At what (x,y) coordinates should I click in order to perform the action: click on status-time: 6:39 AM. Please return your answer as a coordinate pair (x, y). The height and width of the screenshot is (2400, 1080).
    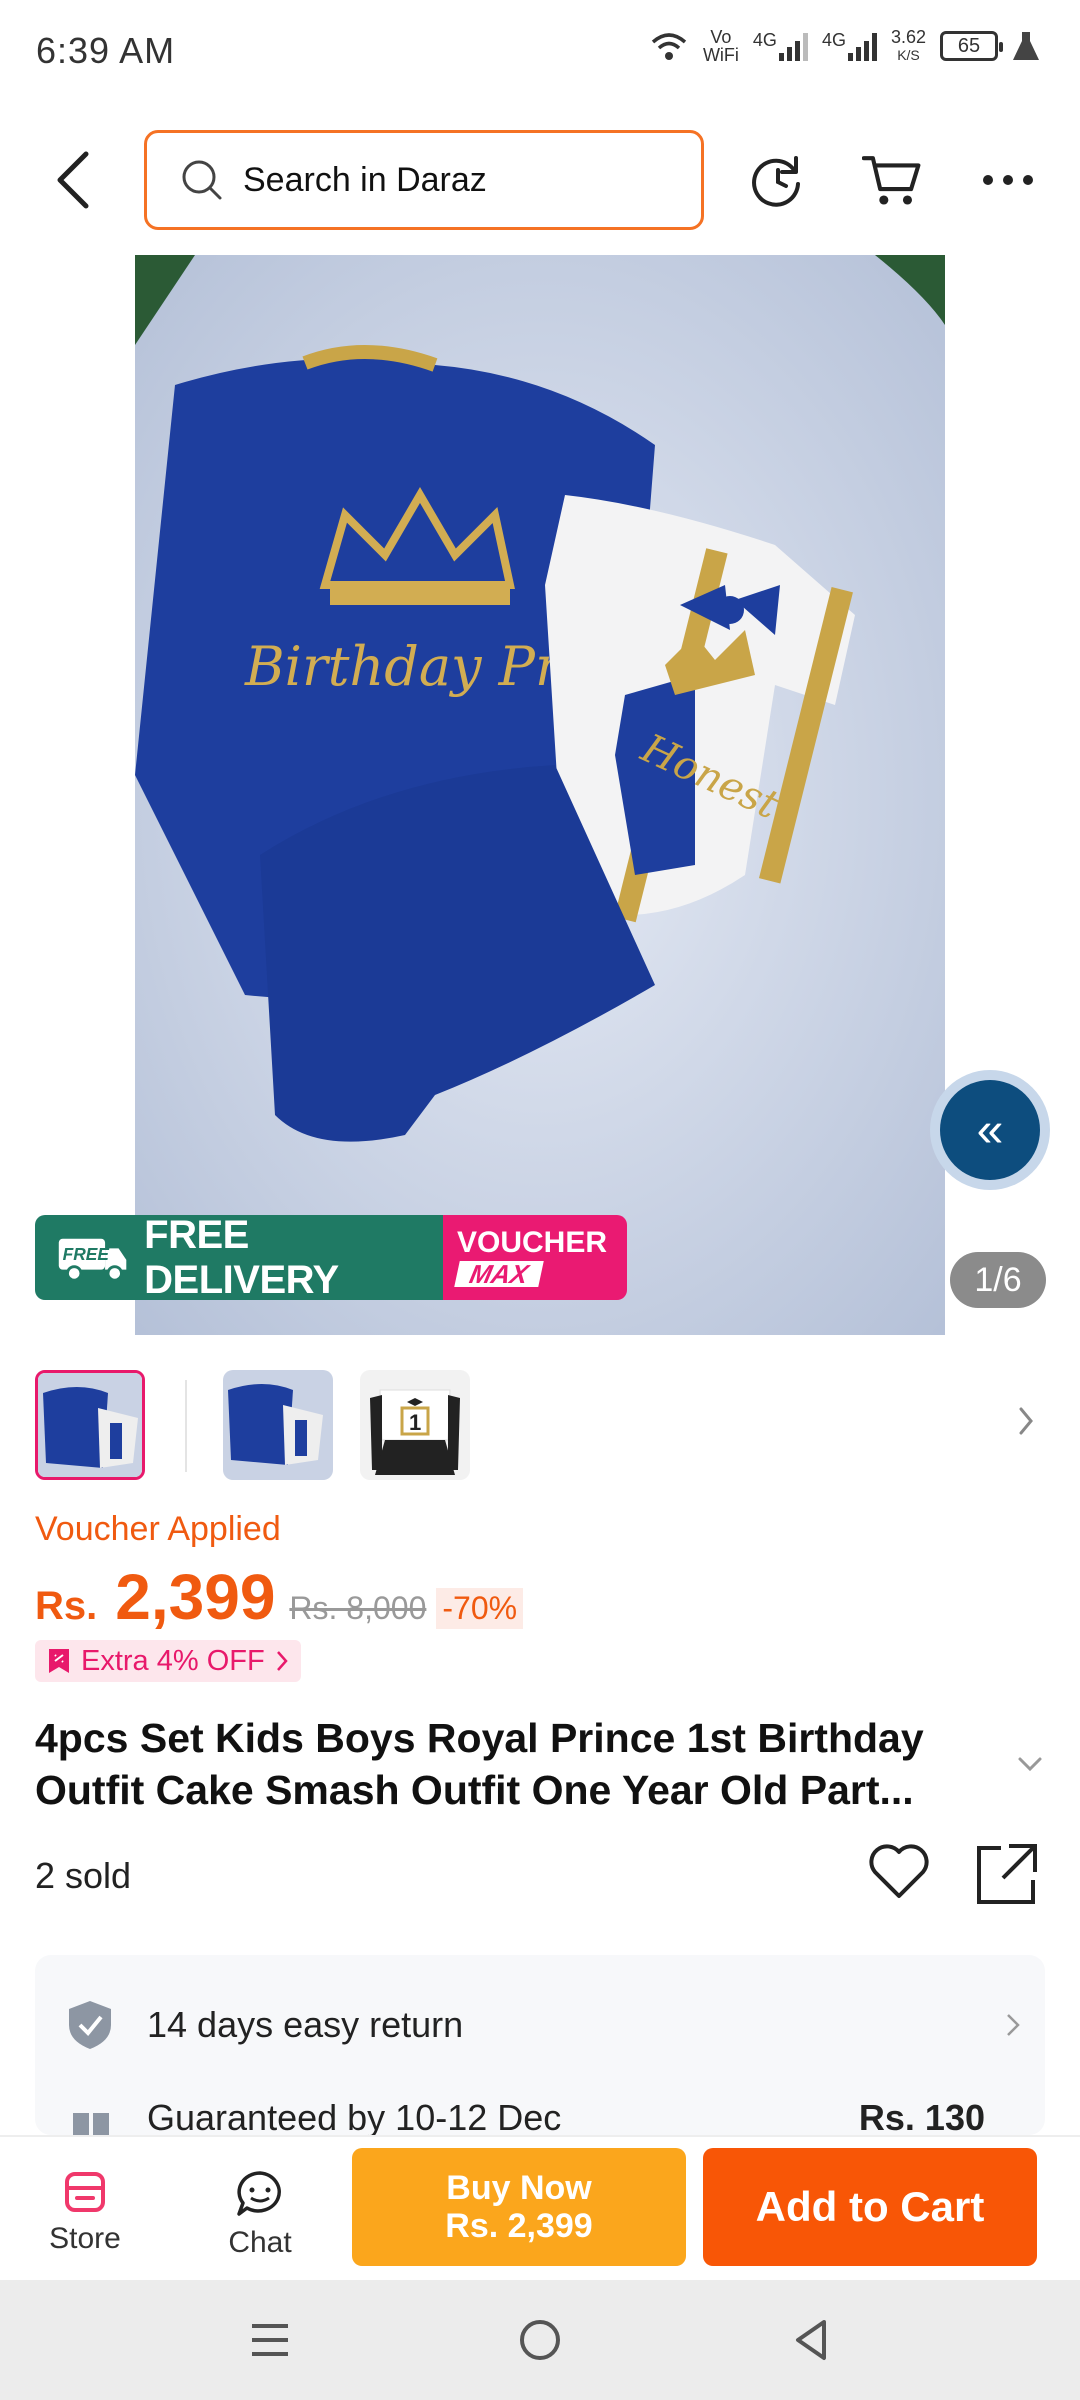
    Looking at the image, I should click on (106, 50).